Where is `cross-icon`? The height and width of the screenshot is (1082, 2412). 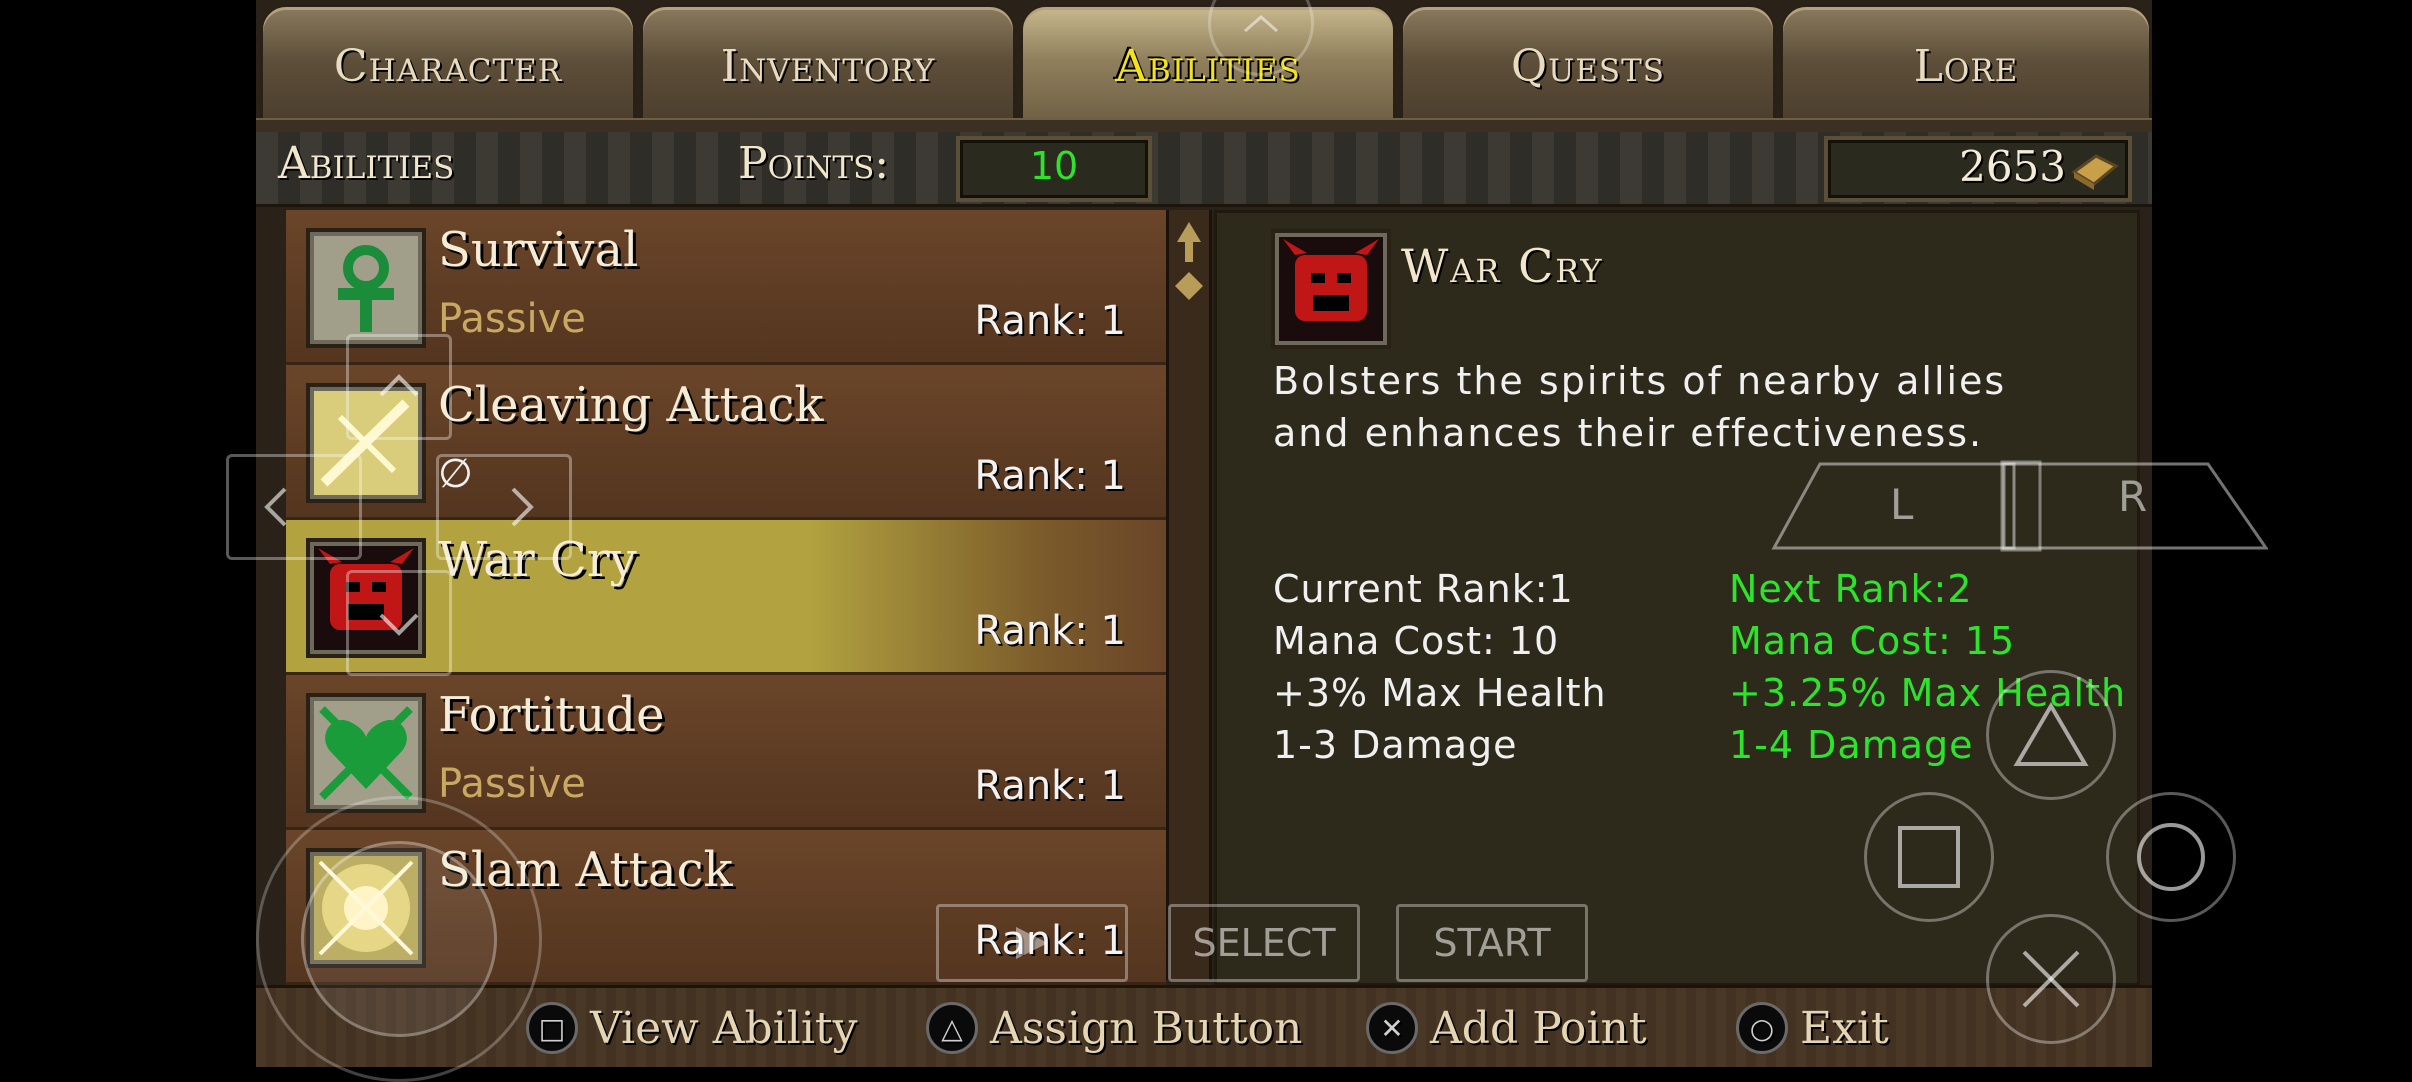
cross-icon is located at coordinates (2051, 979).